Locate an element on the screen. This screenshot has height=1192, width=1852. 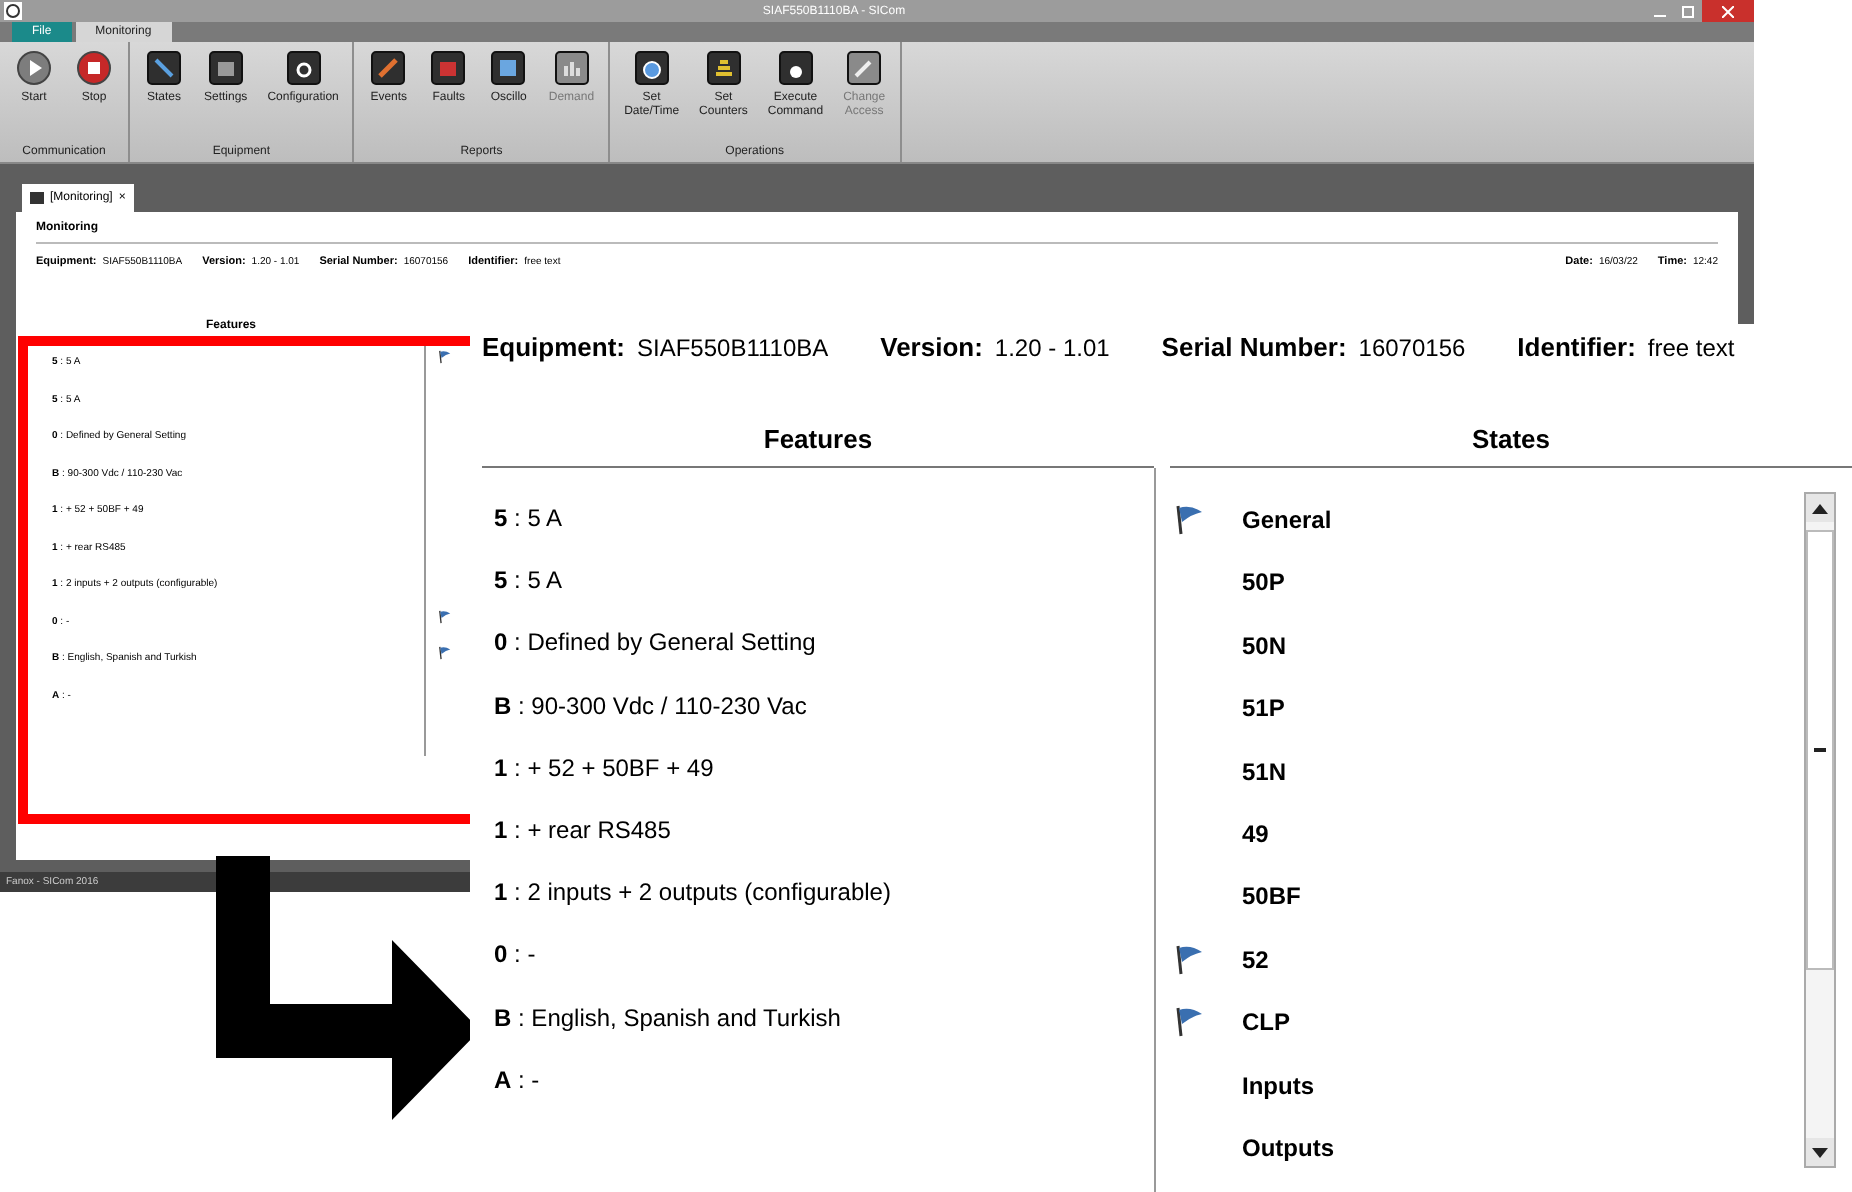
state-item: 50N is located at coordinates (1264, 645).